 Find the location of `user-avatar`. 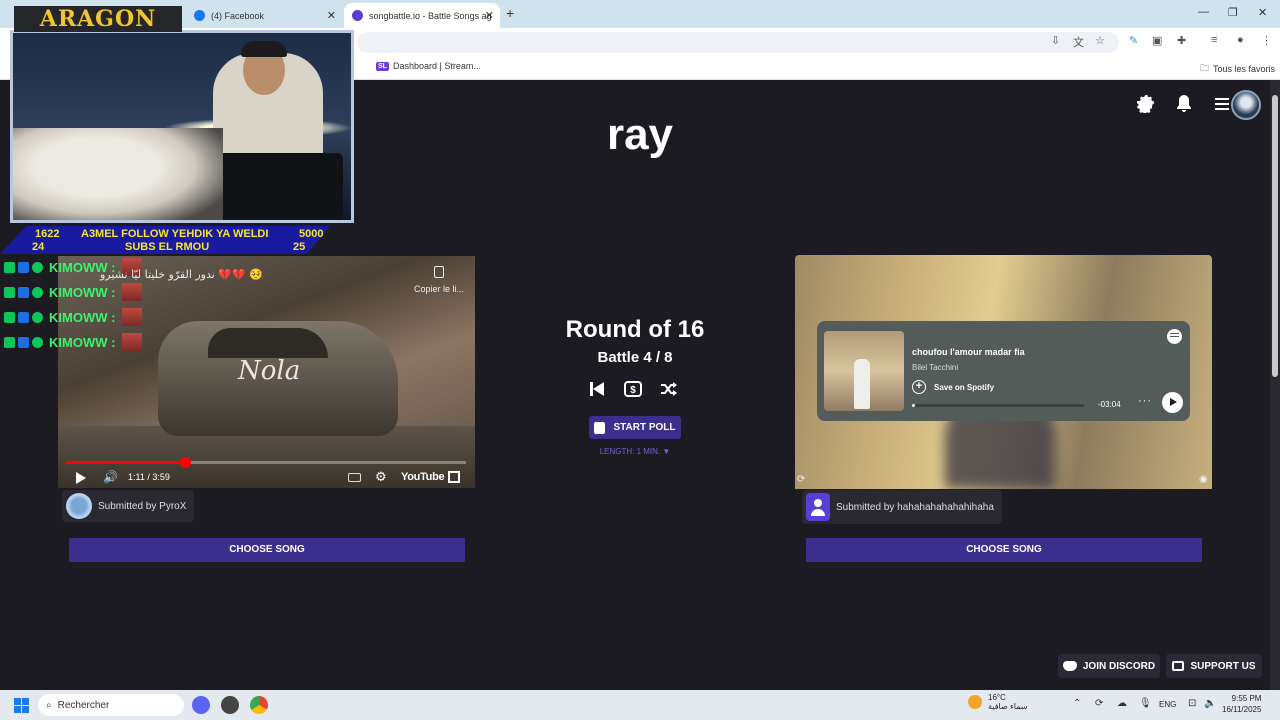

user-avatar is located at coordinates (1246, 105).